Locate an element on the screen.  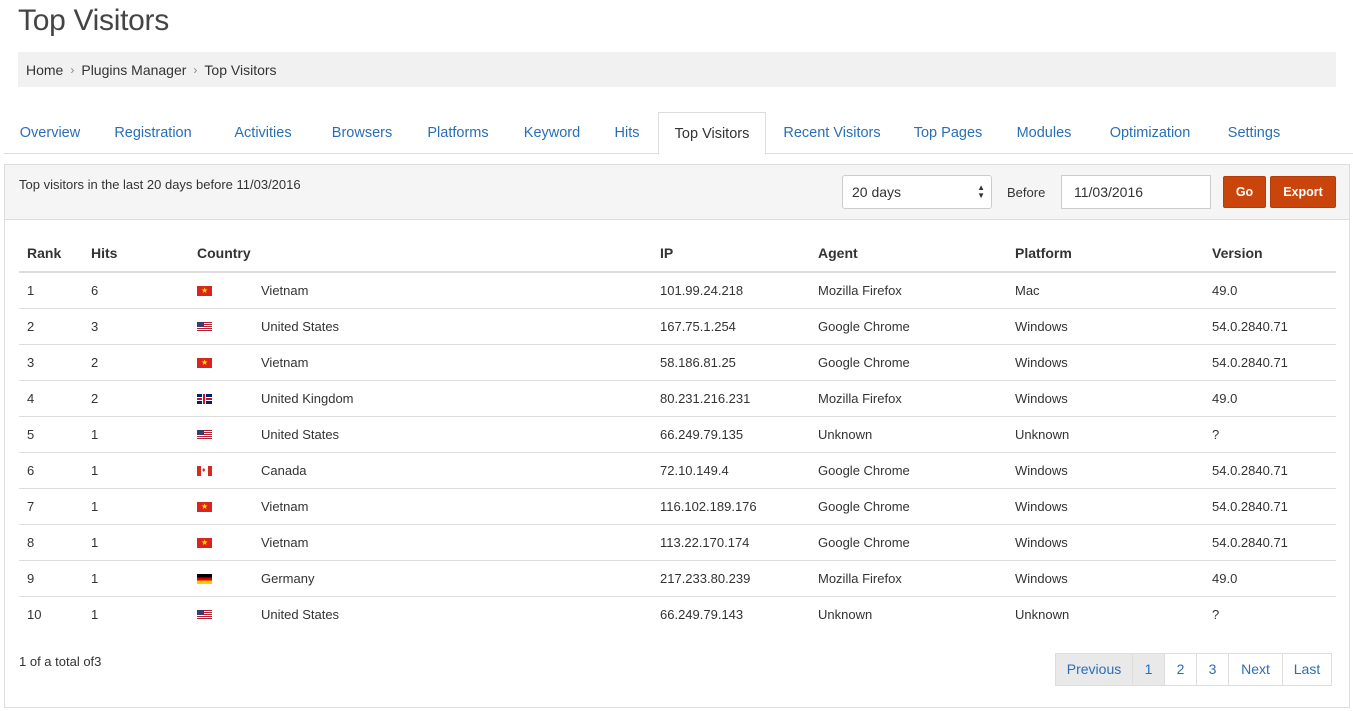
tab-registration: Registration is located at coordinates (153, 133).